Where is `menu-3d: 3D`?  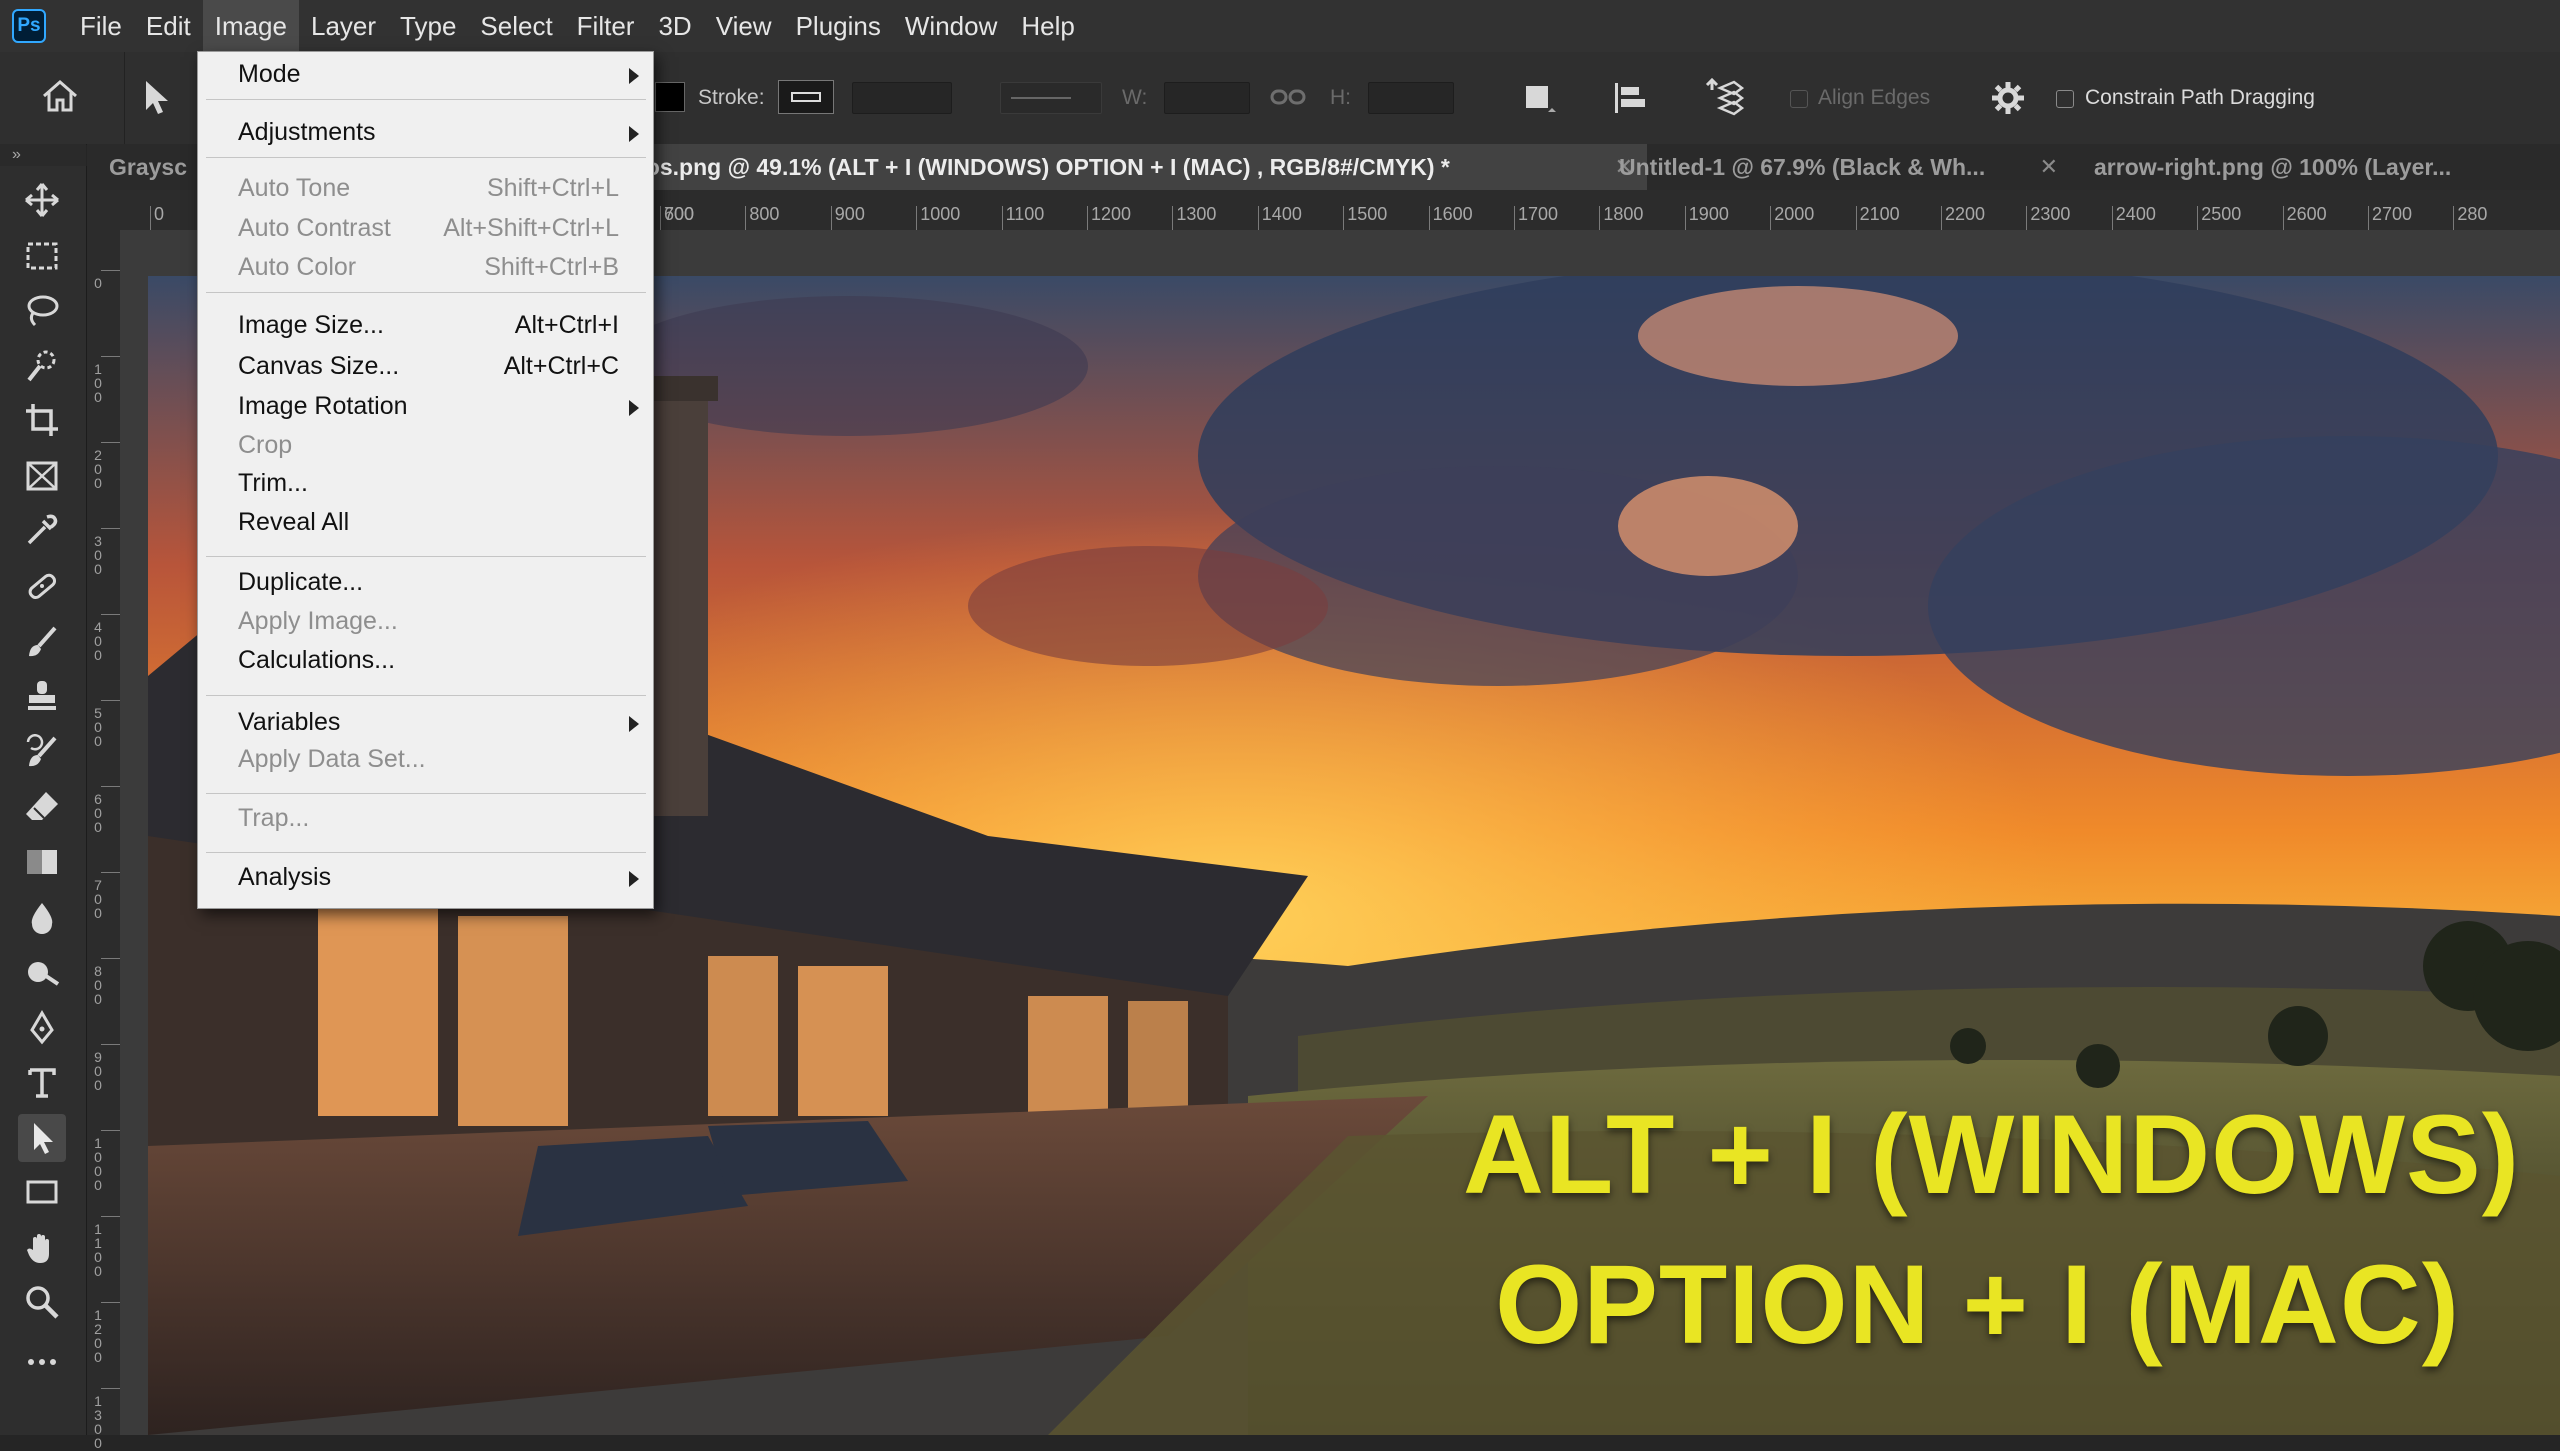
menu-3d: 3D is located at coordinates (674, 26).